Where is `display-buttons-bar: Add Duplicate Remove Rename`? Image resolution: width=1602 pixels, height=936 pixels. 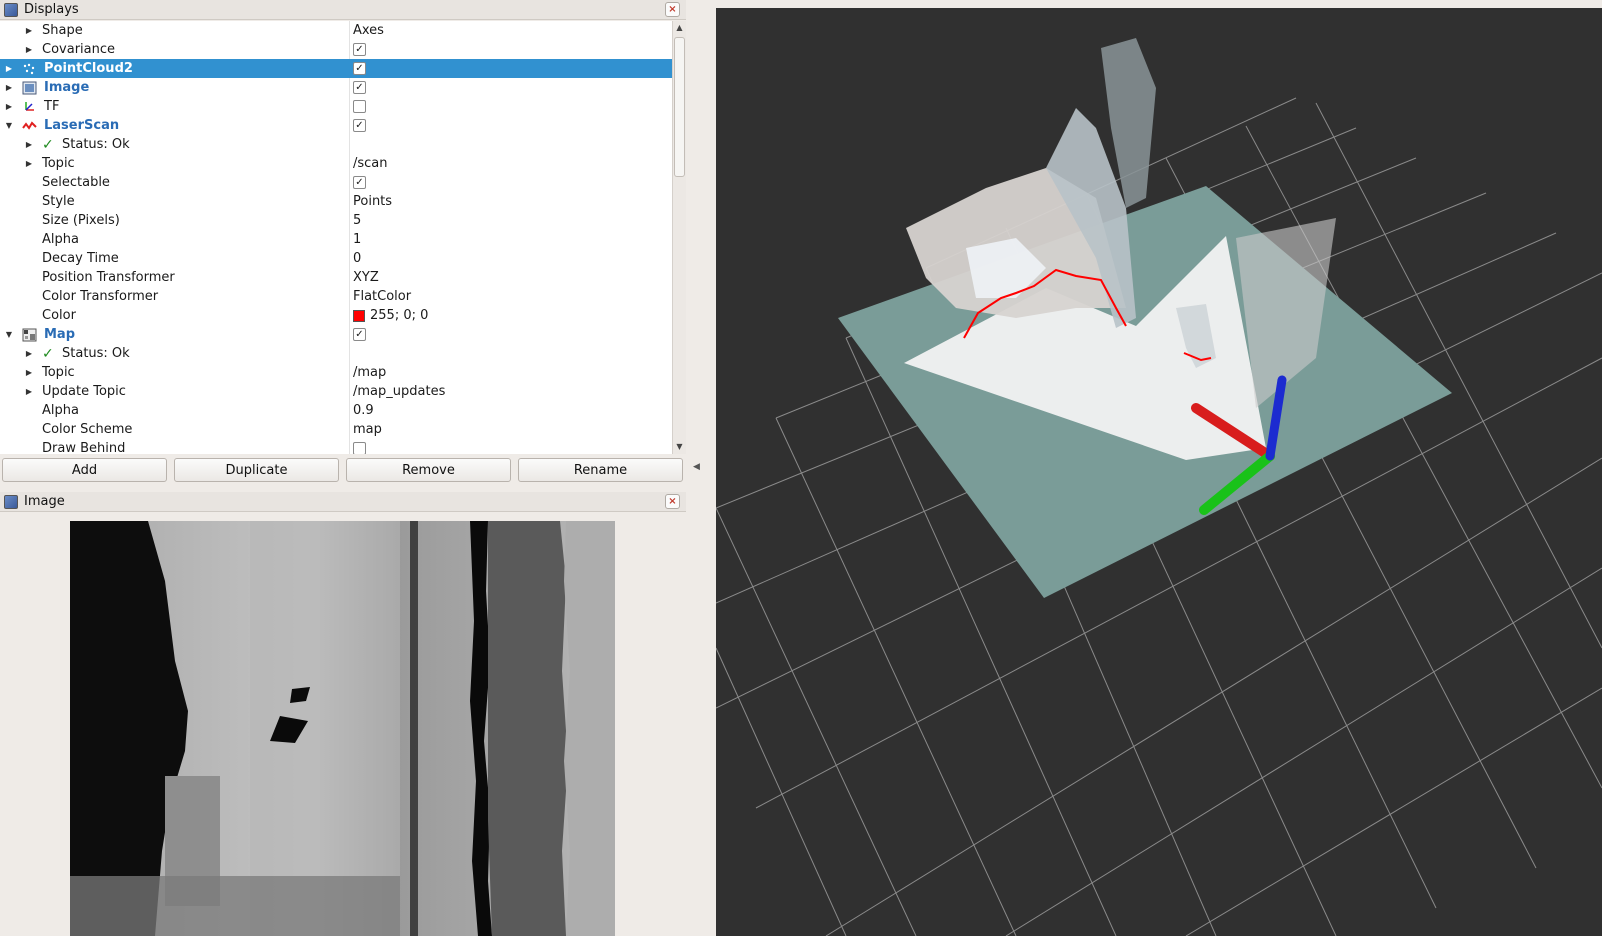 display-buttons-bar: Add Duplicate Remove Rename is located at coordinates (343, 471).